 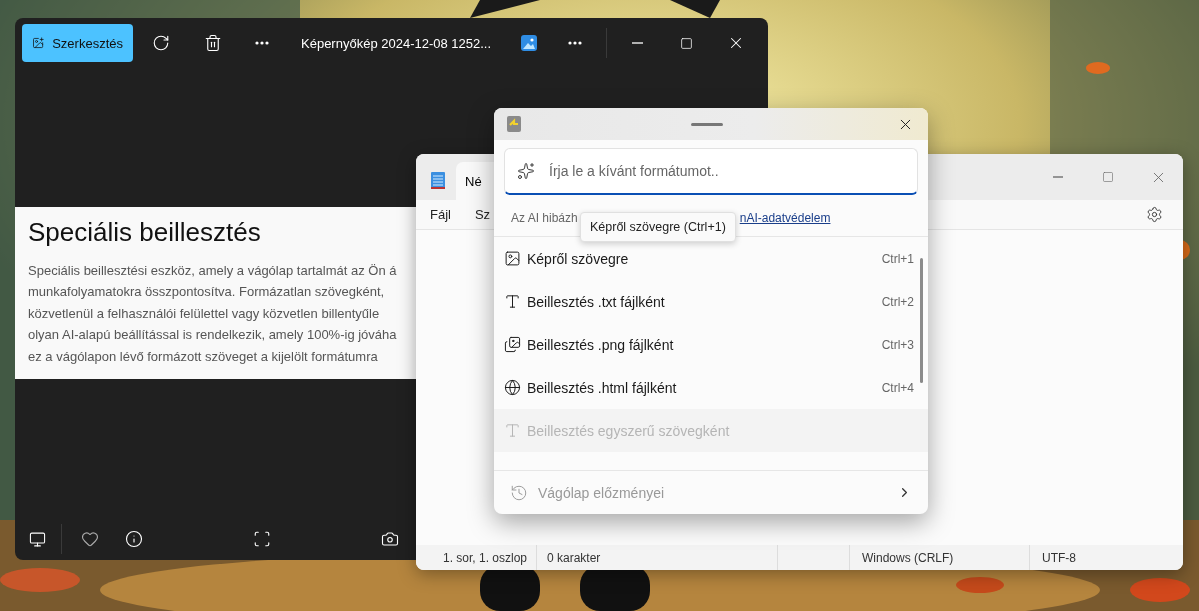 What do you see at coordinates (544, 217) in the screenshot?
I see `ai-disclaimer: Az AI hibázh` at bounding box center [544, 217].